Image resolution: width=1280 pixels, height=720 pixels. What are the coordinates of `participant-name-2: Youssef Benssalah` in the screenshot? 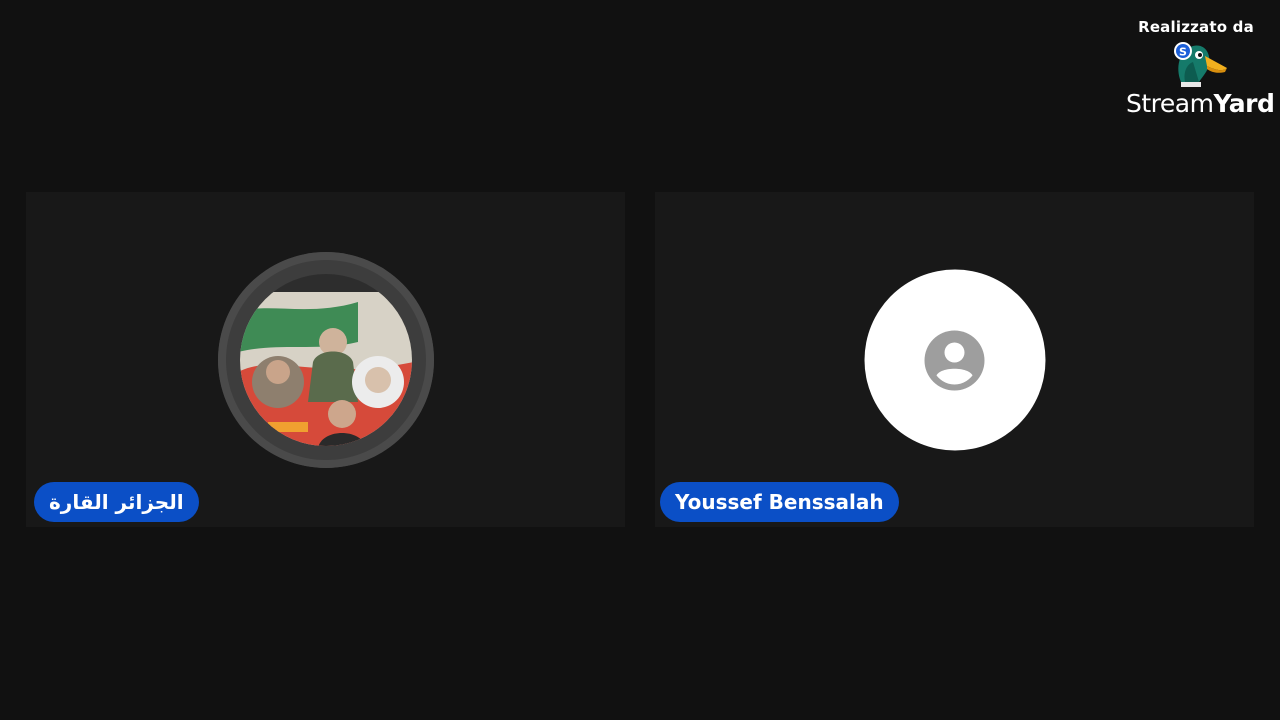 It's located at (779, 502).